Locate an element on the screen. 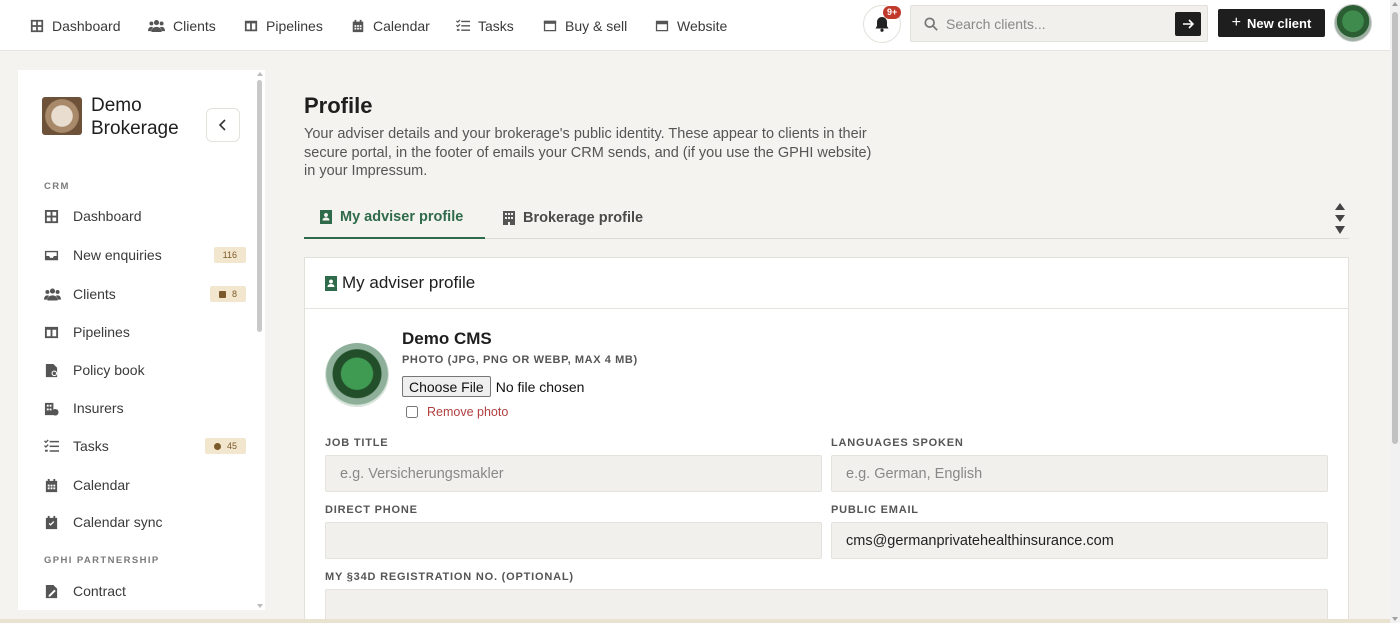 The width and height of the screenshot is (1400, 623). tasks-count: 45 is located at coordinates (231, 446).